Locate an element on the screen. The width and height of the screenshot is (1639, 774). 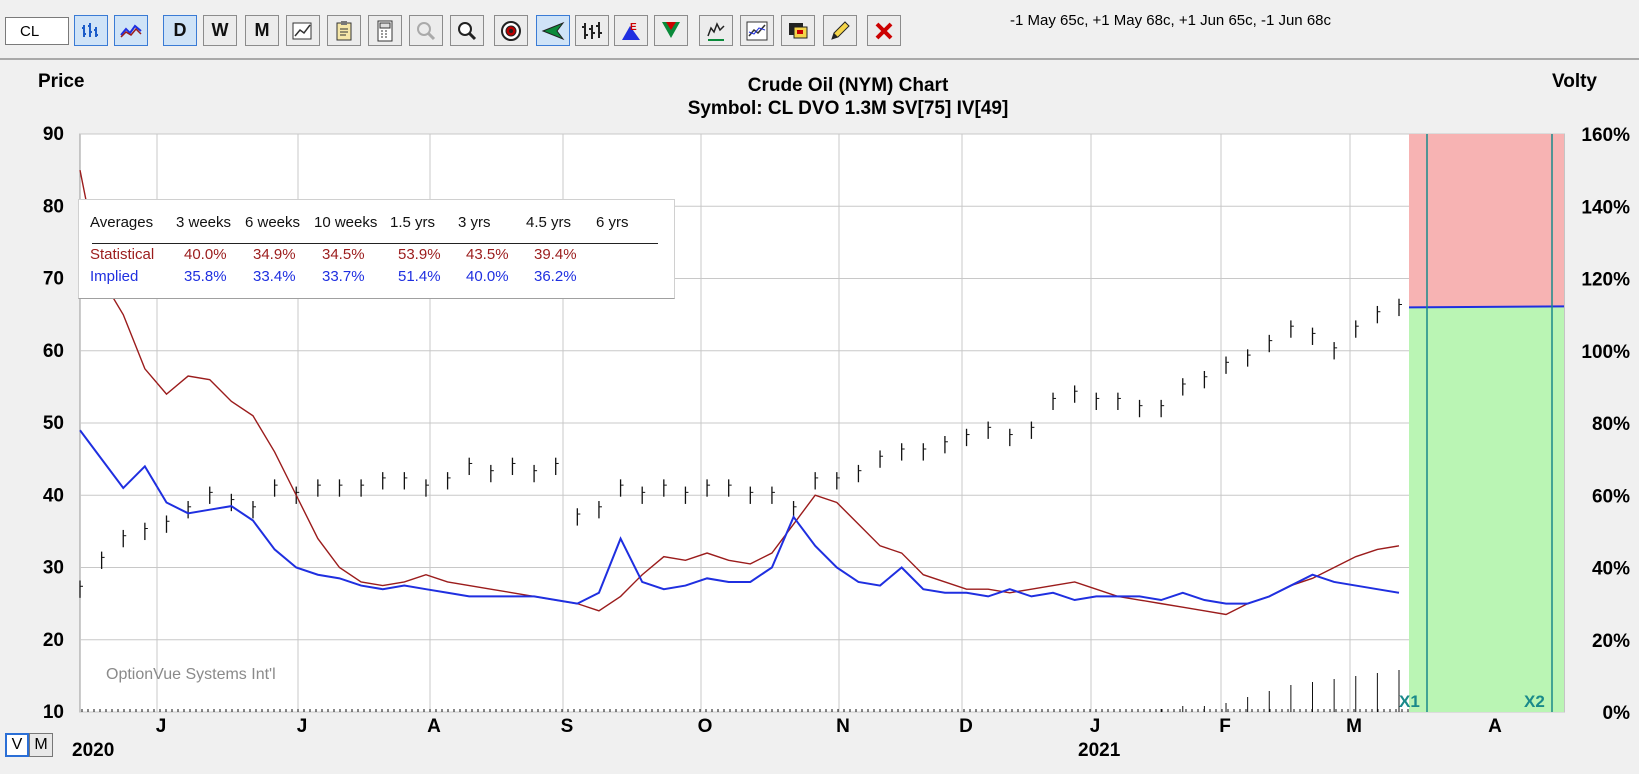
zoom-in-icon is located at coordinates (426, 31).